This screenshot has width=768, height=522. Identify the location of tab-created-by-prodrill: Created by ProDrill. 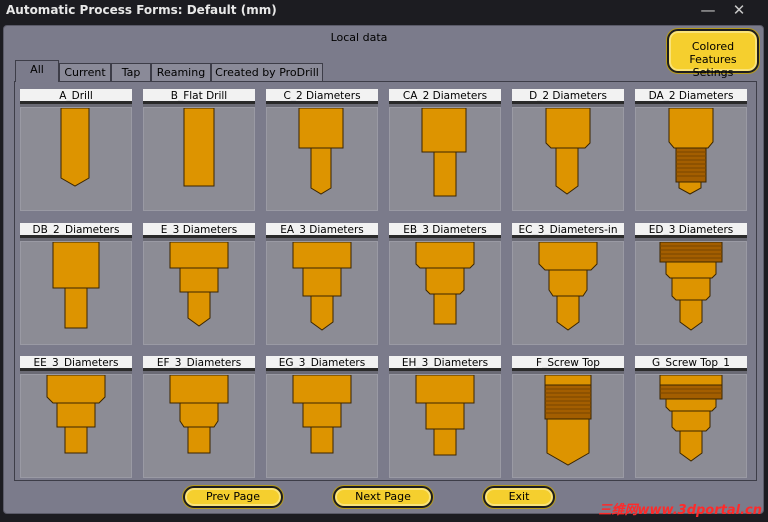
(267, 72).